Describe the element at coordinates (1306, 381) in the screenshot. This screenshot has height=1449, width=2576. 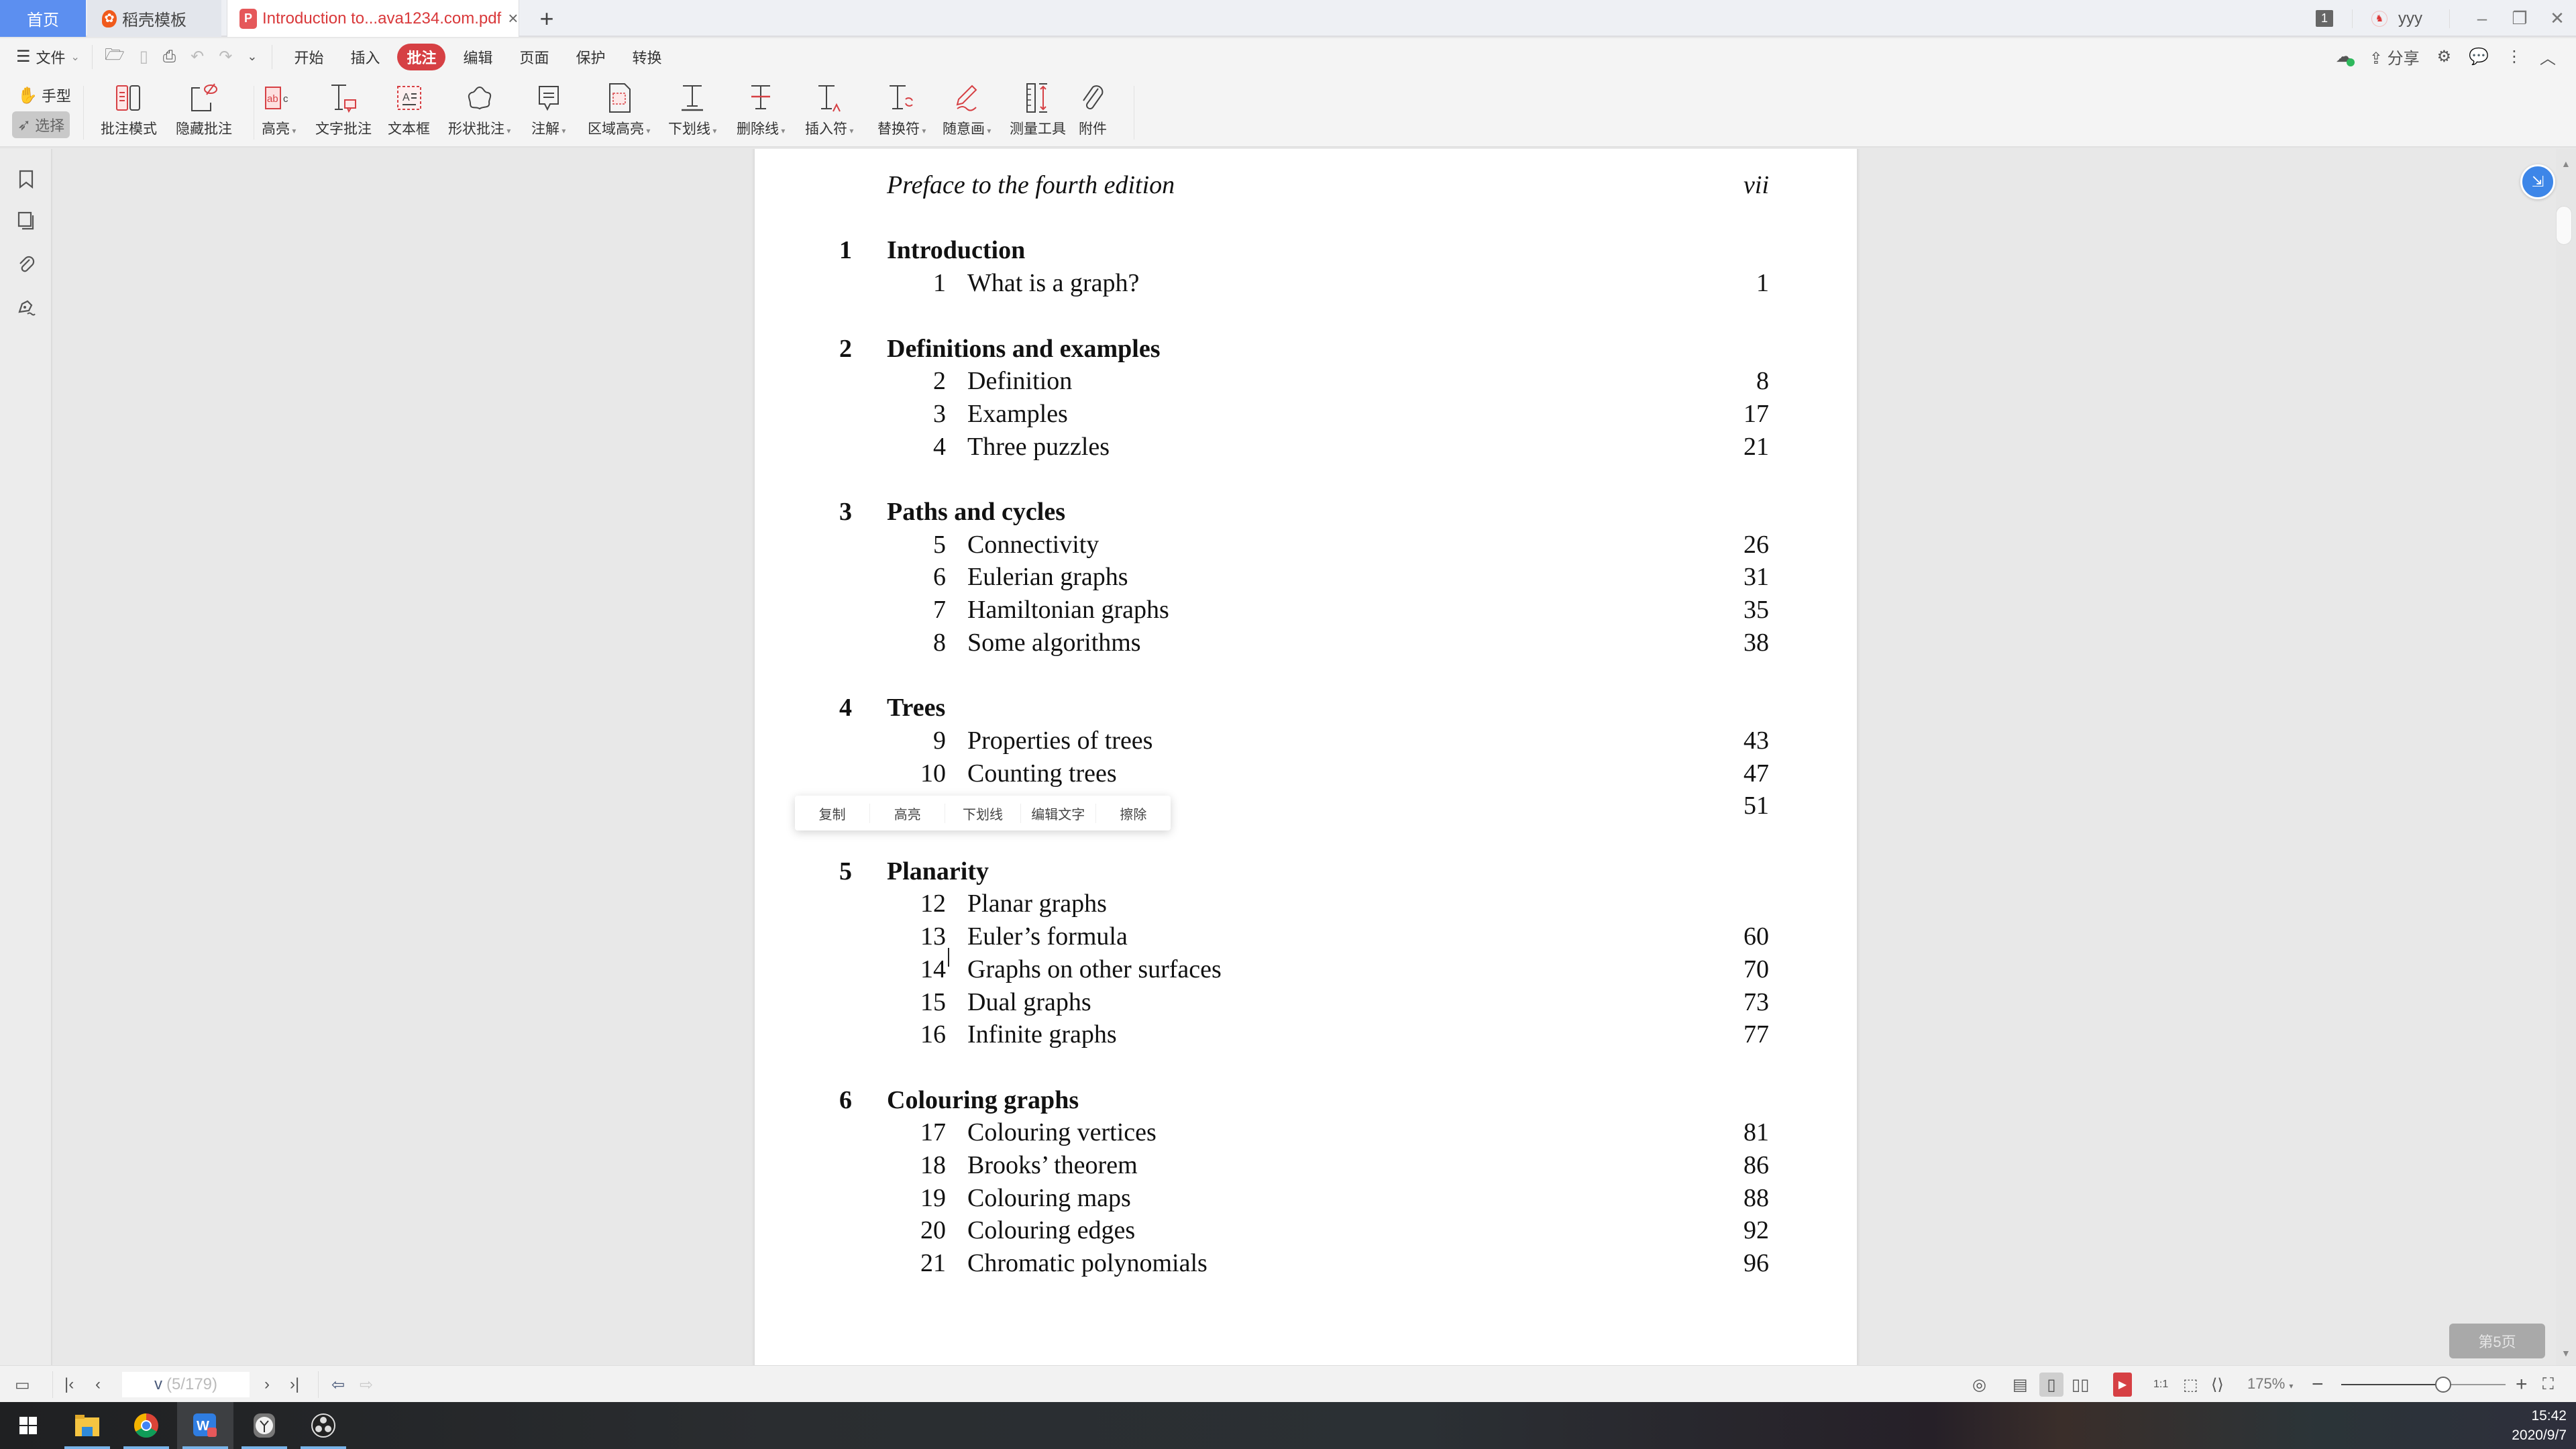
I see `toc-section: 2 Definition 8` at that location.